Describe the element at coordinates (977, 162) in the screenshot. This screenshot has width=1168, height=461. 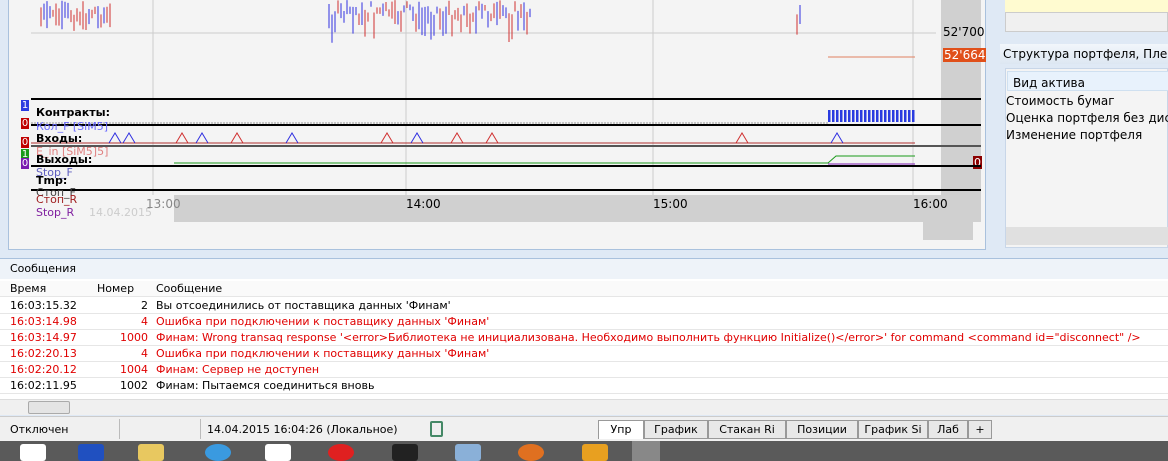
I see `zero-label: 0` at that location.